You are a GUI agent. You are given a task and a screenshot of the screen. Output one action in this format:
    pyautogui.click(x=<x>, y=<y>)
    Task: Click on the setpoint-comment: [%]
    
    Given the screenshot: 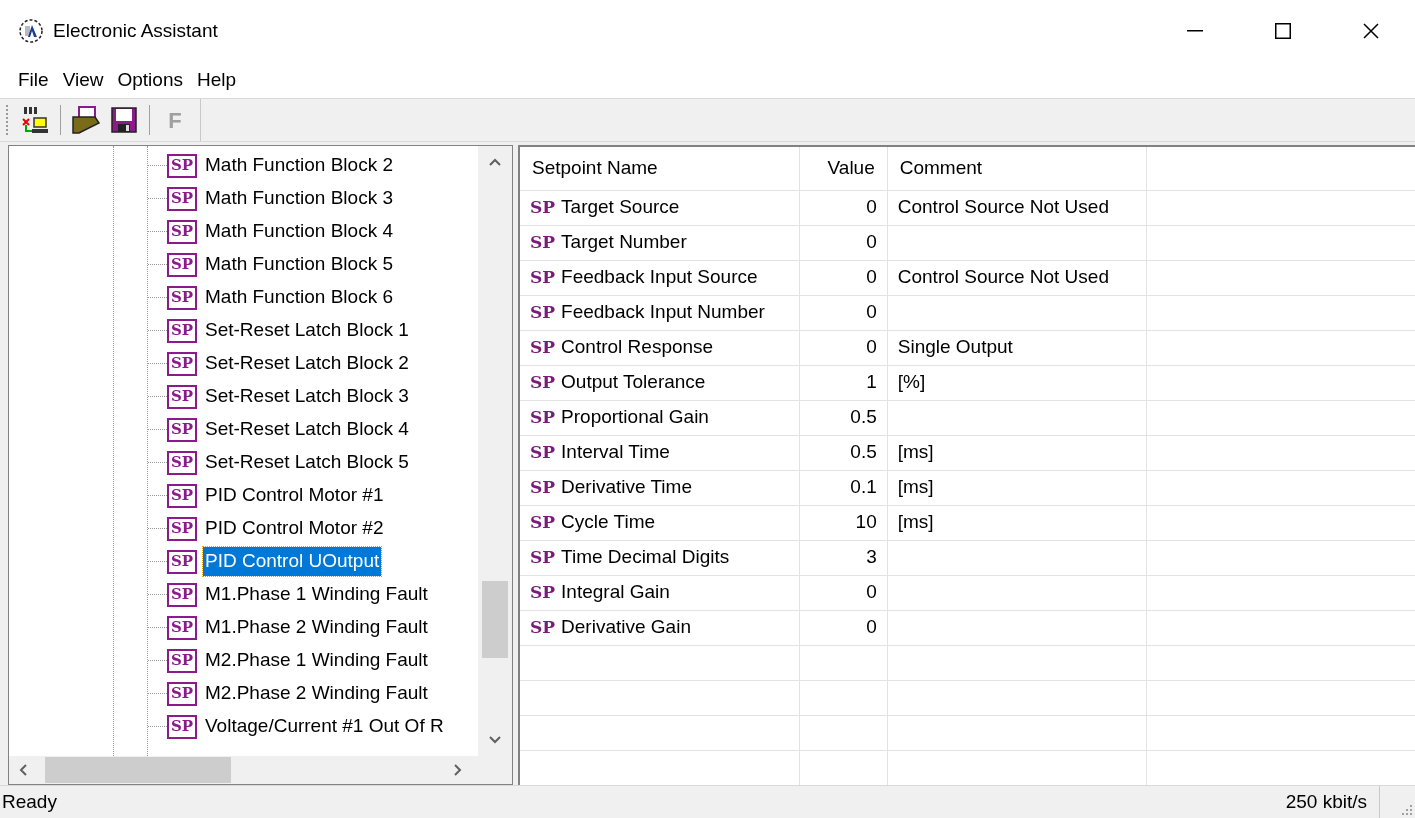 What is the action you would take?
    pyautogui.click(x=1017, y=382)
    